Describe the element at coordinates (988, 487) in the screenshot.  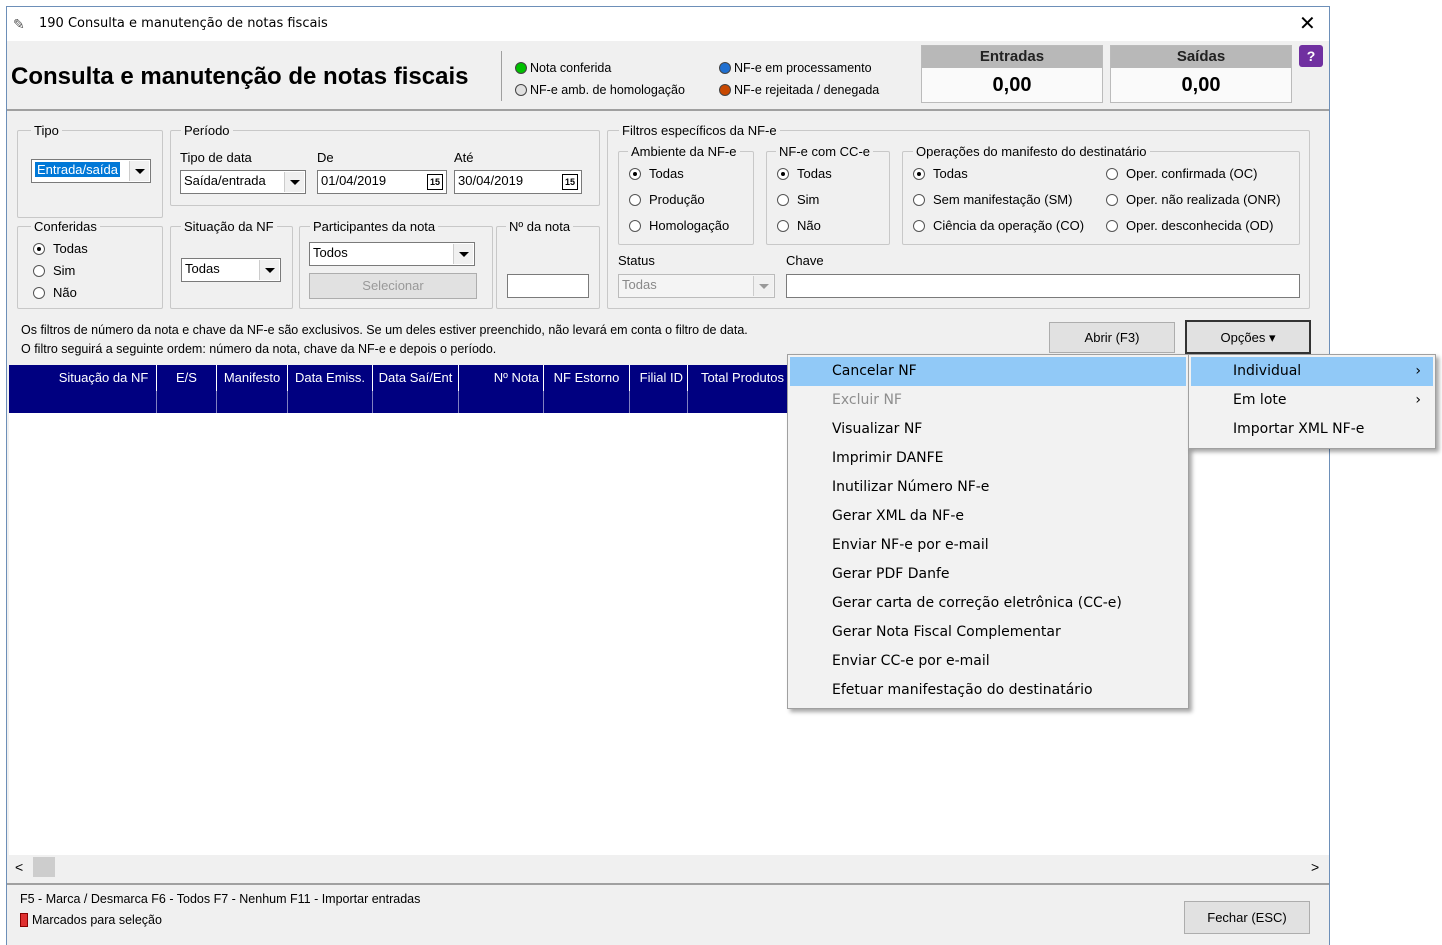
I see `menu-item-inutilizar: Inutilizar Número NF-e` at that location.